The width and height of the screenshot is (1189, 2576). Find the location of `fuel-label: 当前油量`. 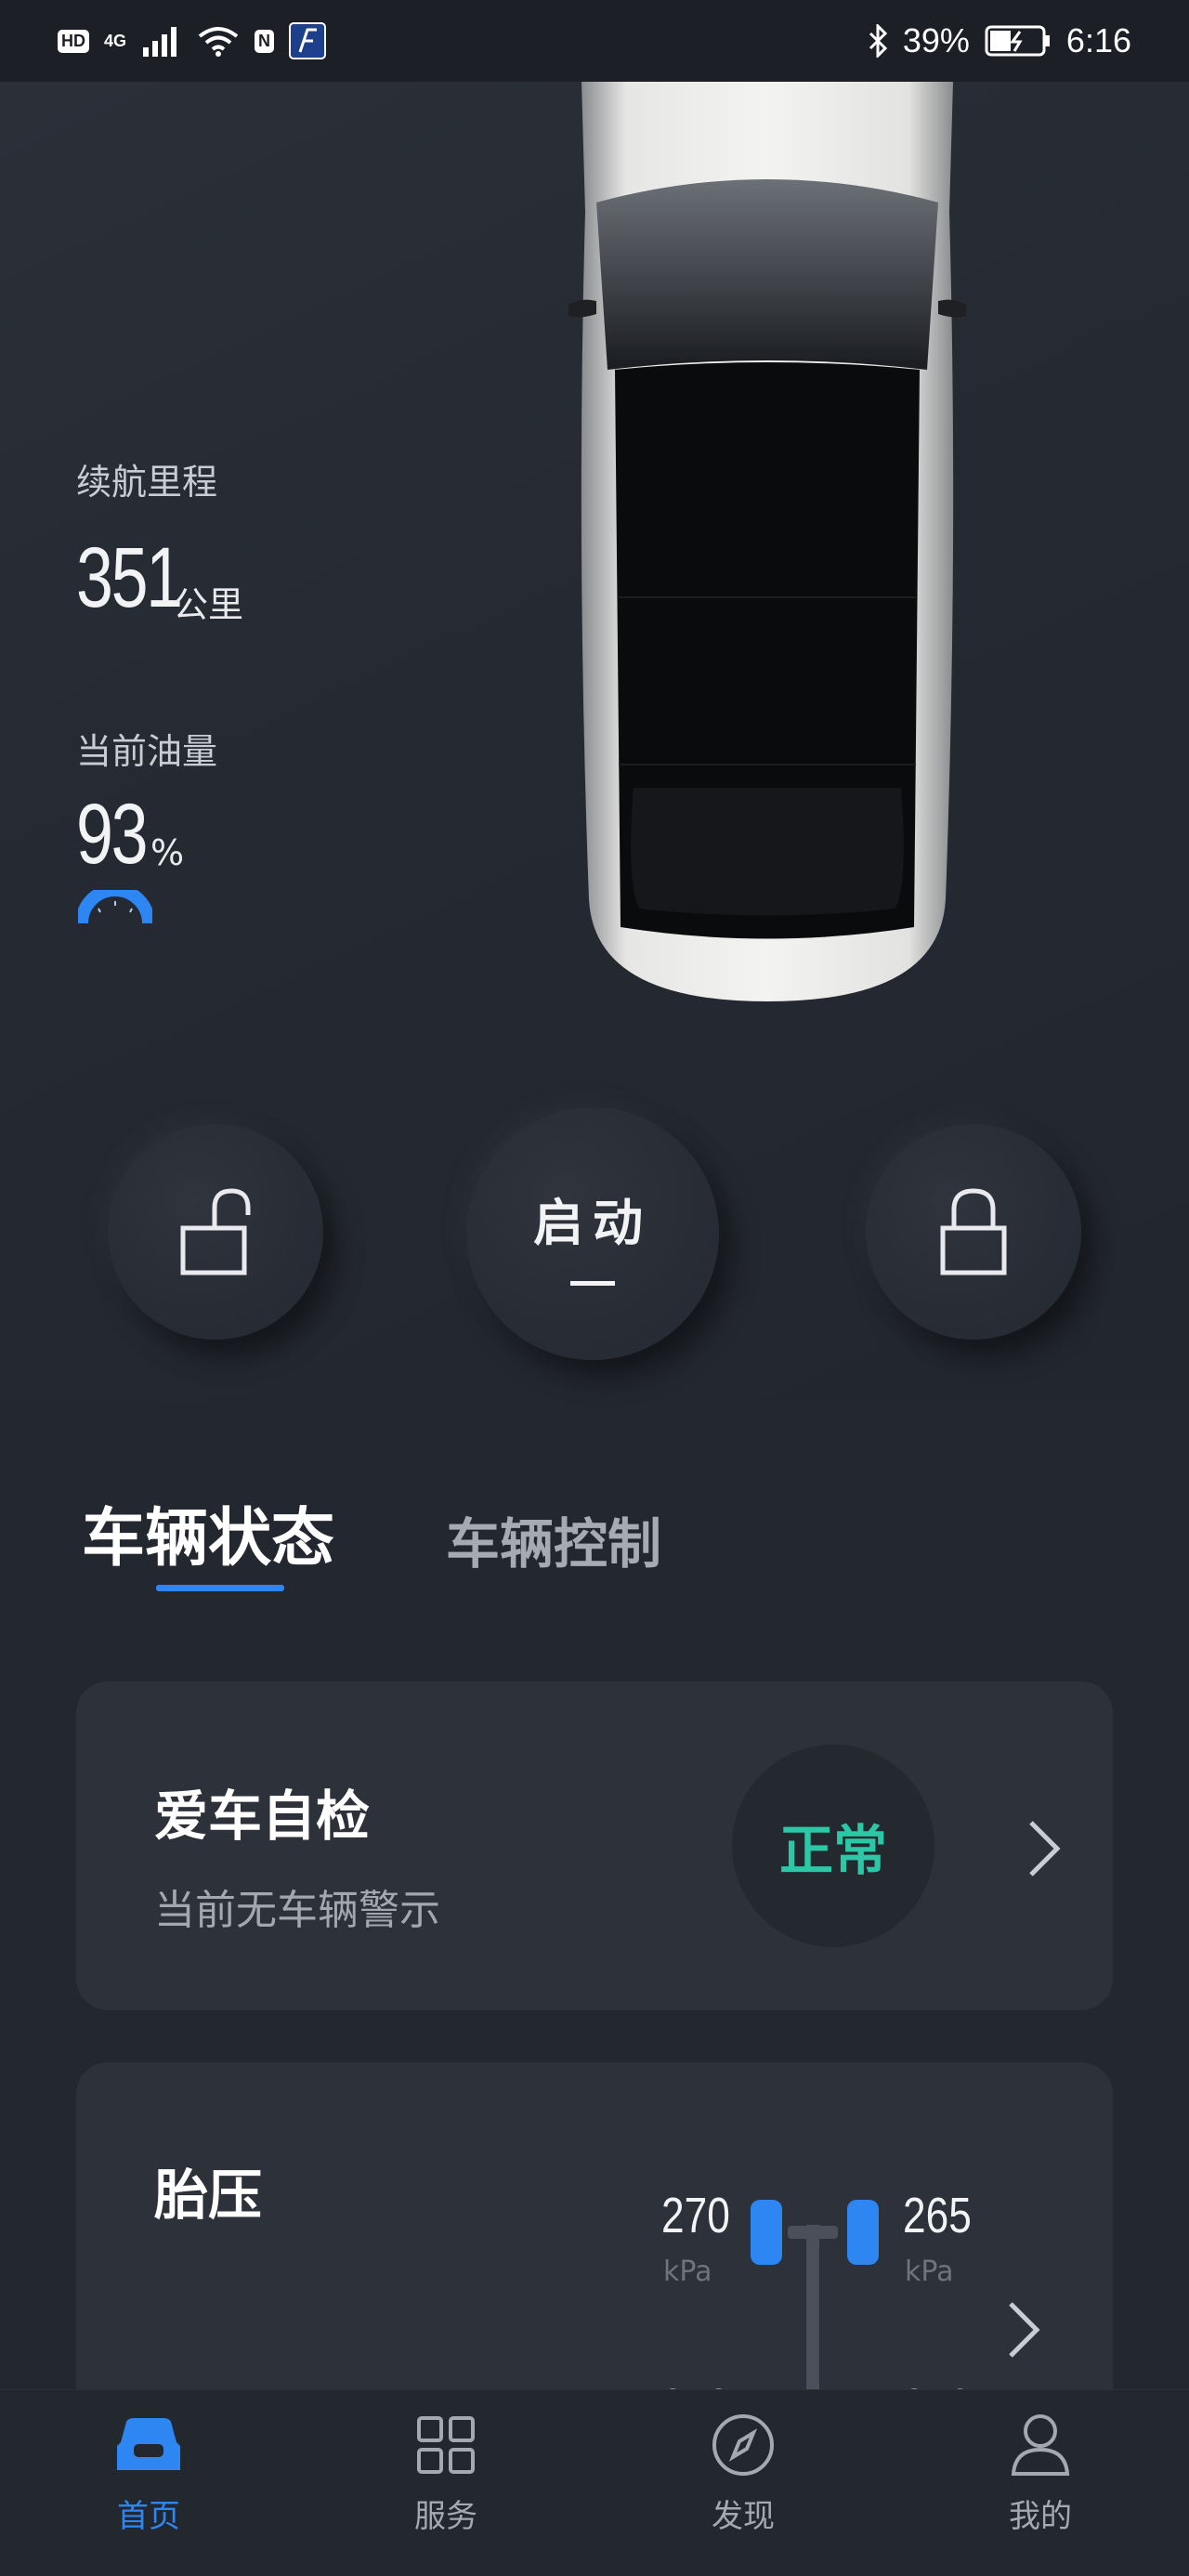

fuel-label: 当前油量 is located at coordinates (147, 751).